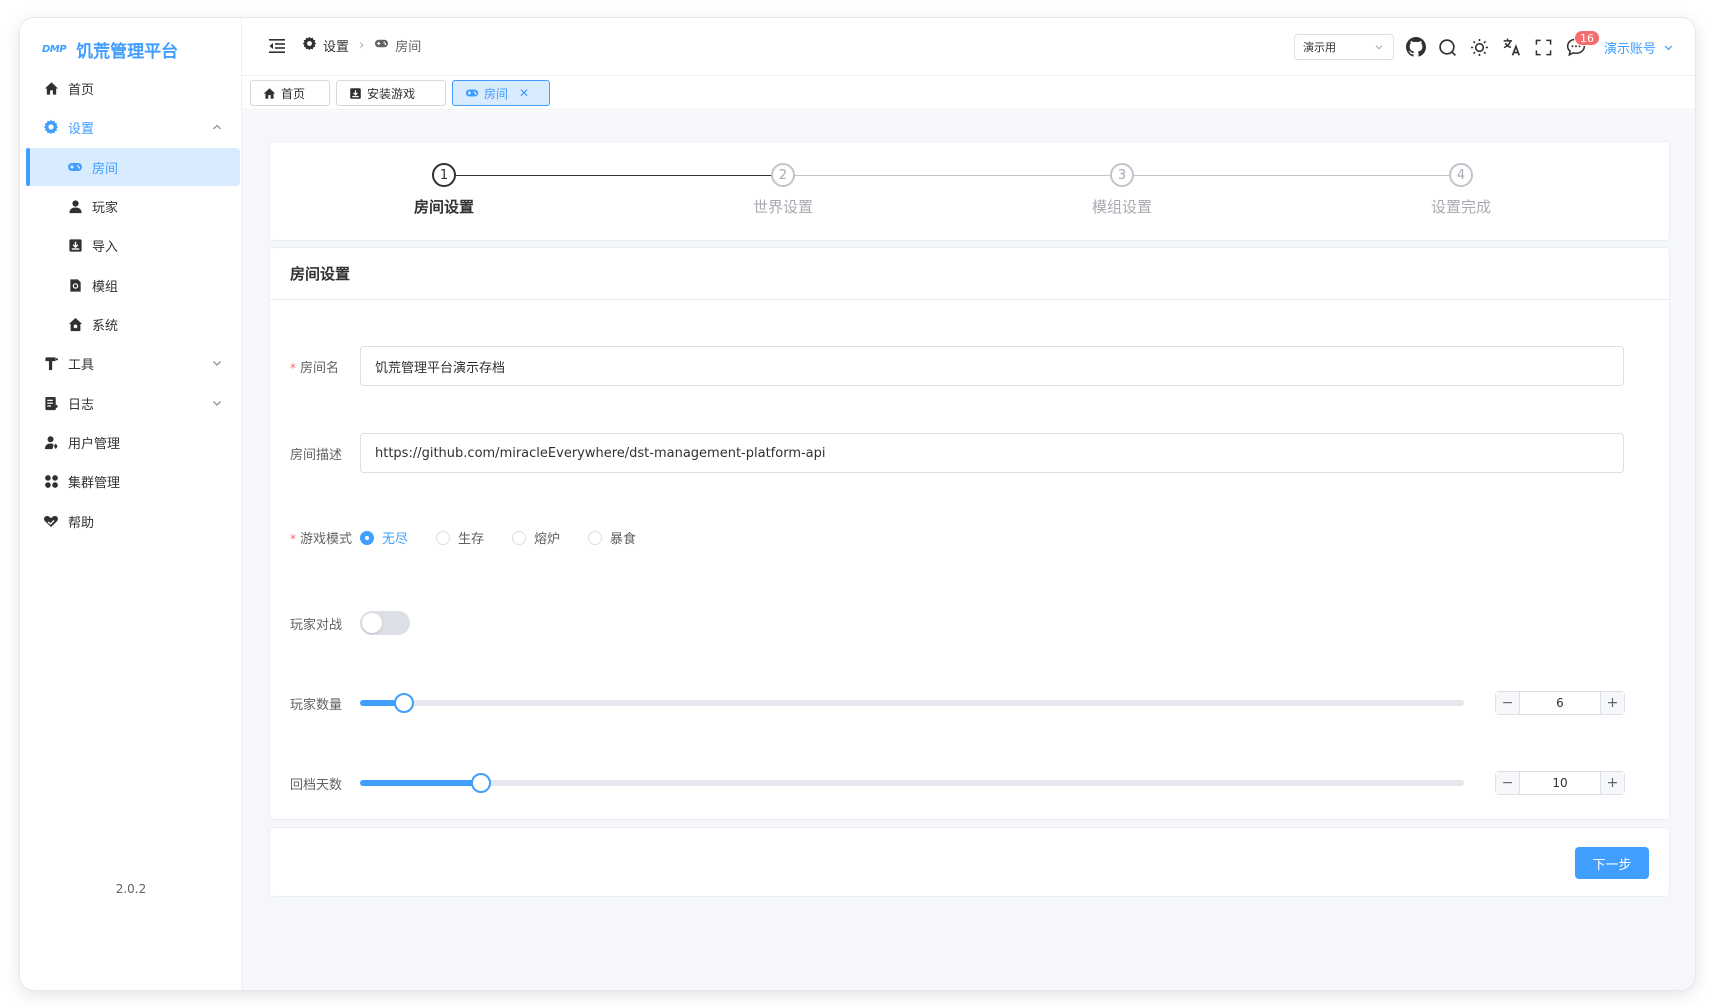 The image size is (1715, 1008). Describe the element at coordinates (321, 539) in the screenshot. I see `game-mode-label: * 游戏模式` at that location.